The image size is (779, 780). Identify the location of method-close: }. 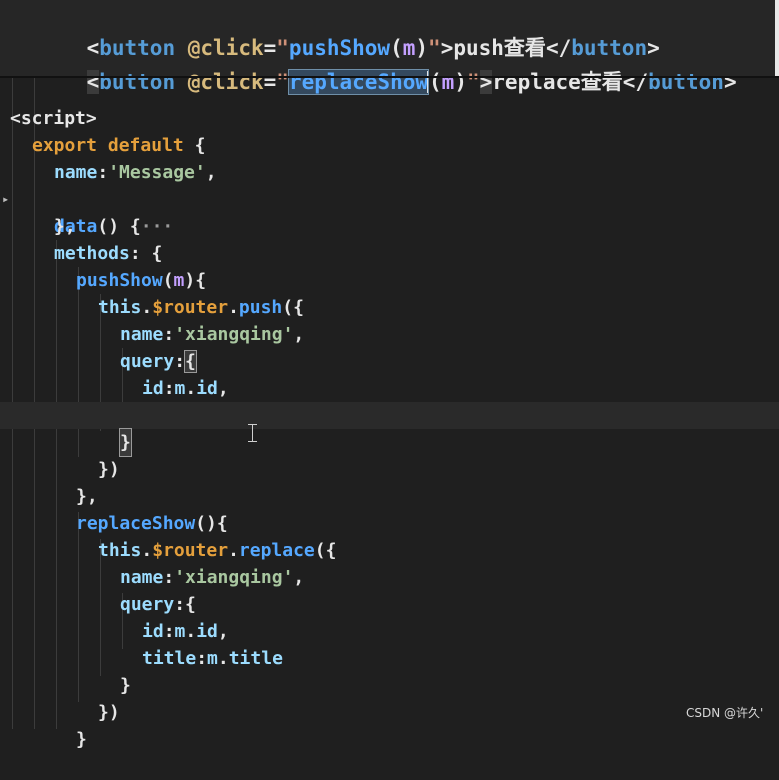
(81, 739).